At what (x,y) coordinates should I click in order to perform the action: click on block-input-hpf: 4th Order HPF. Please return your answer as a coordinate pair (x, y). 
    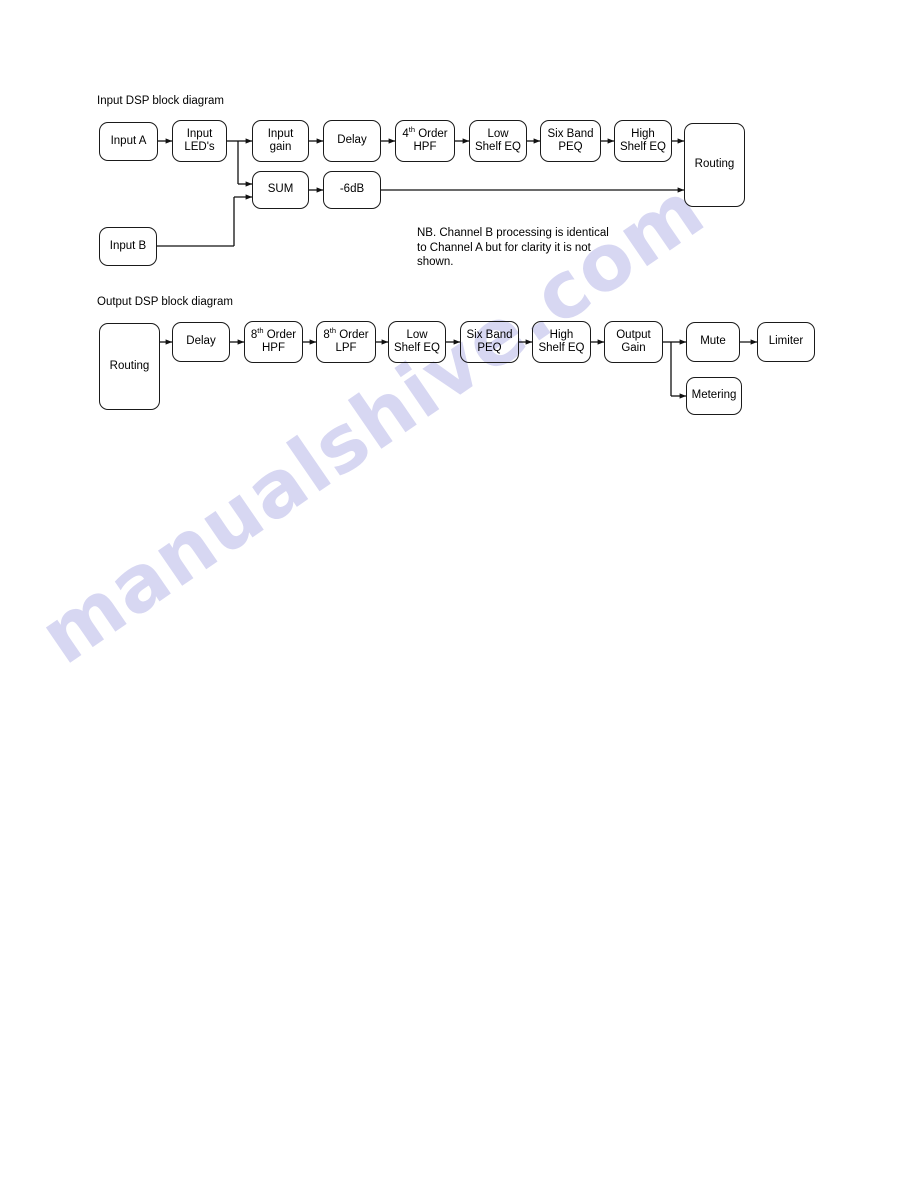
    Looking at the image, I should click on (425, 141).